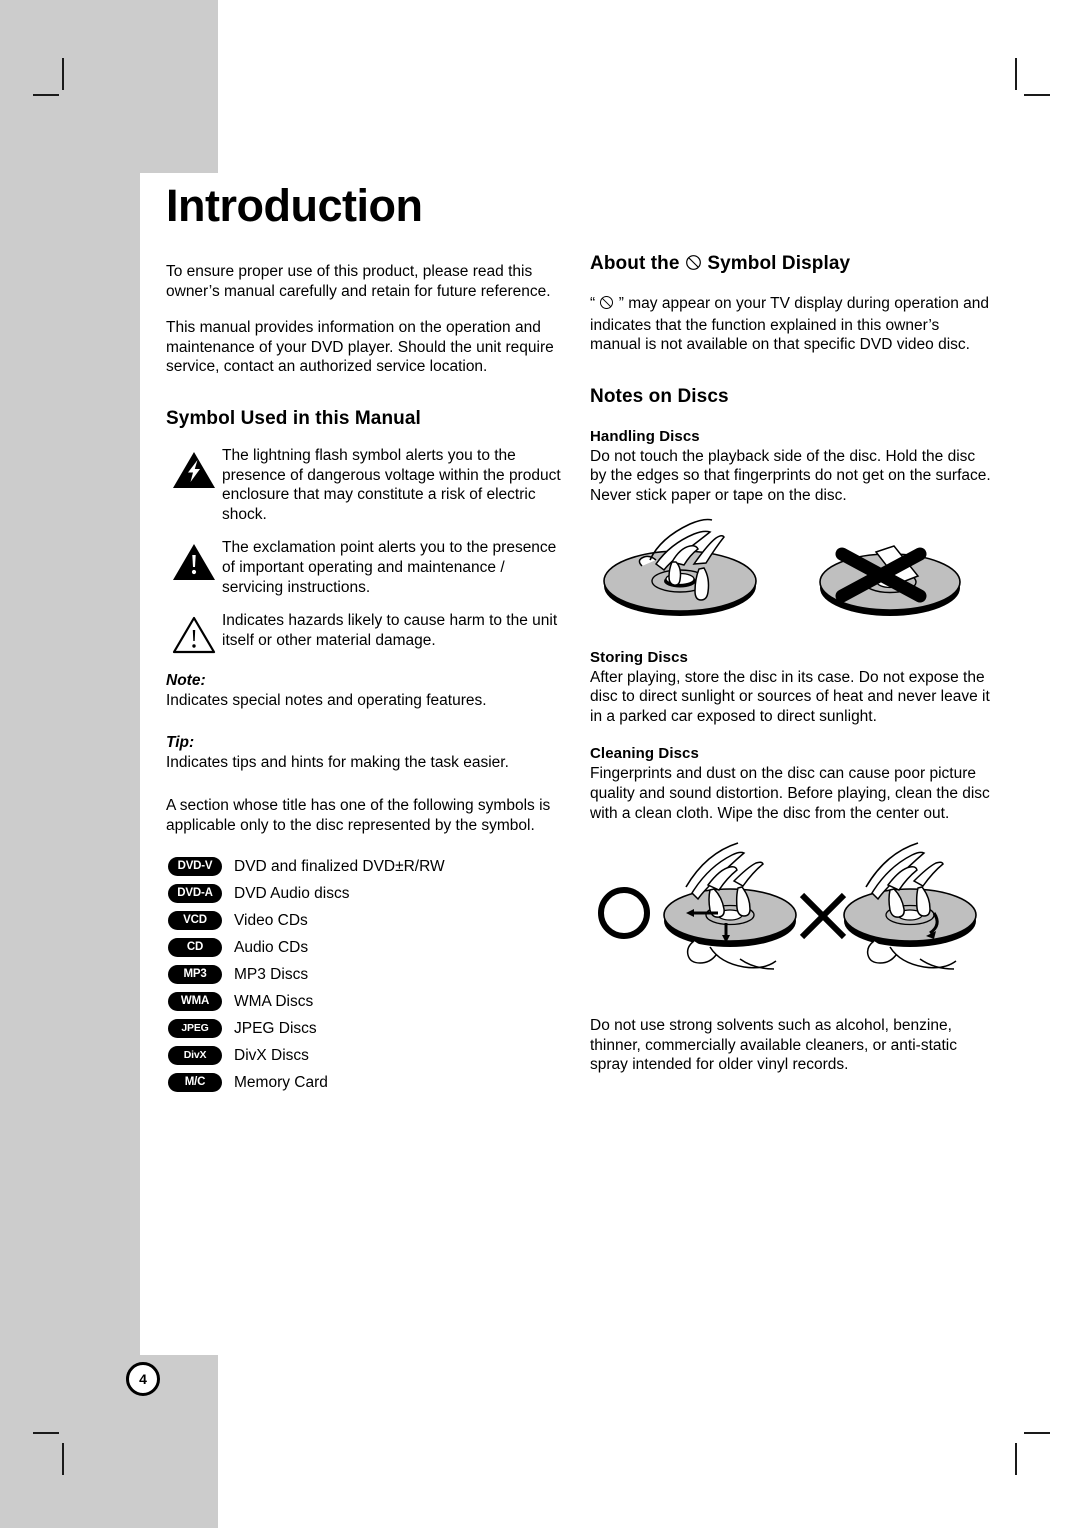 The height and width of the screenshot is (1528, 1080). I want to click on symbol-section-heading: Symbol Used in this Manual, so click(293, 418).